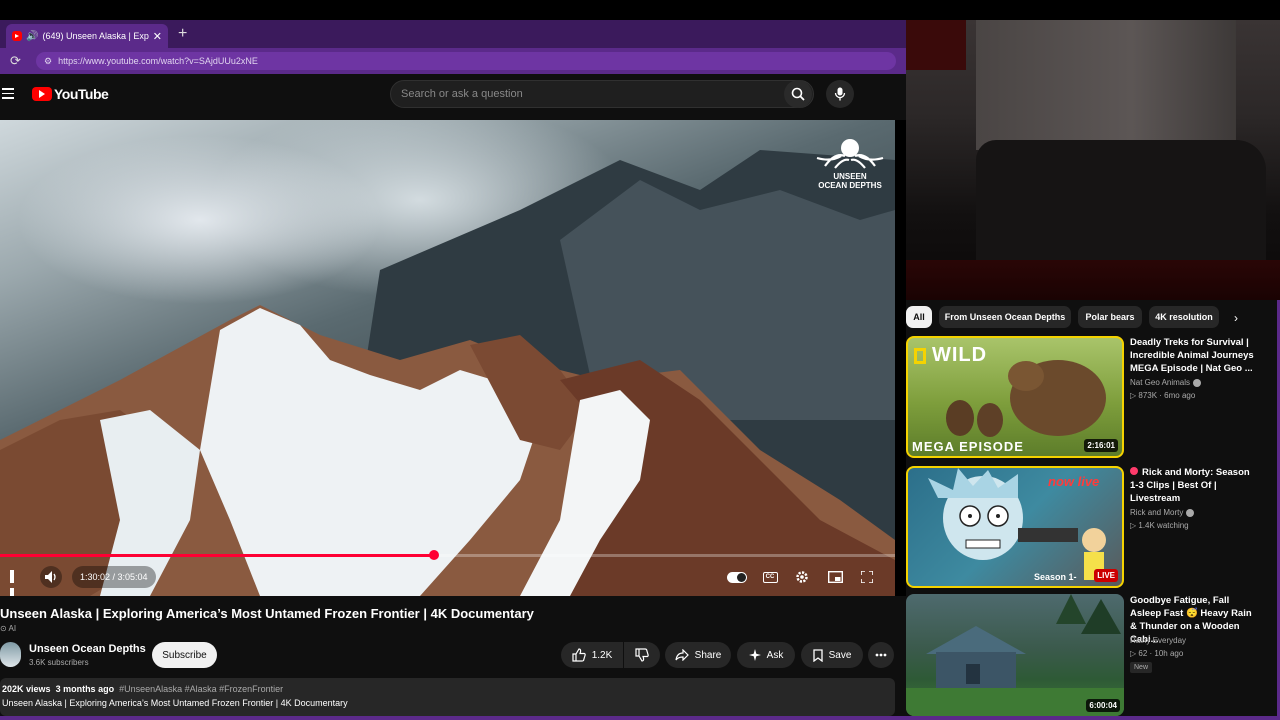 This screenshot has width=1280, height=720. I want to click on search-icon, so click(798, 94).